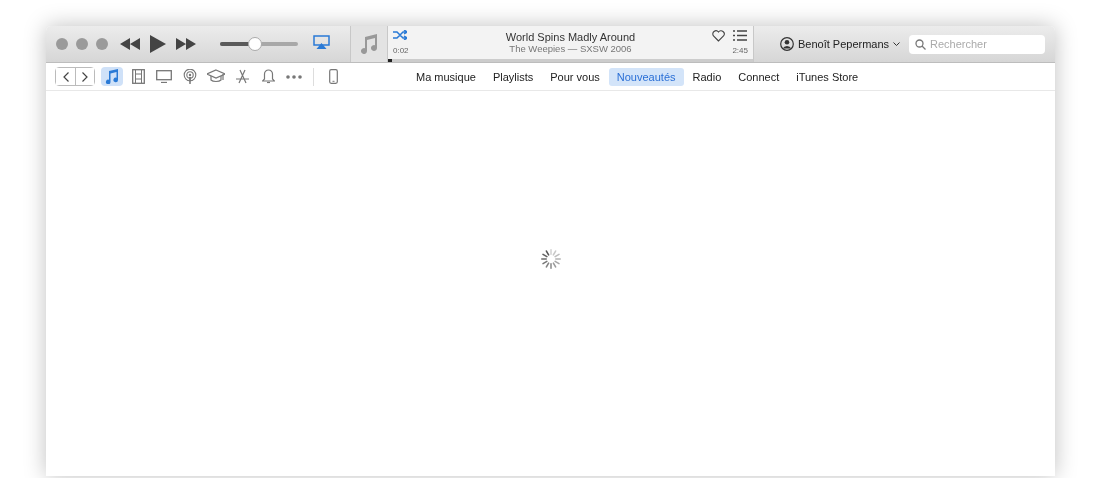 This screenshot has width=1100, height=478. I want to click on rewind-icon, so click(130, 44).